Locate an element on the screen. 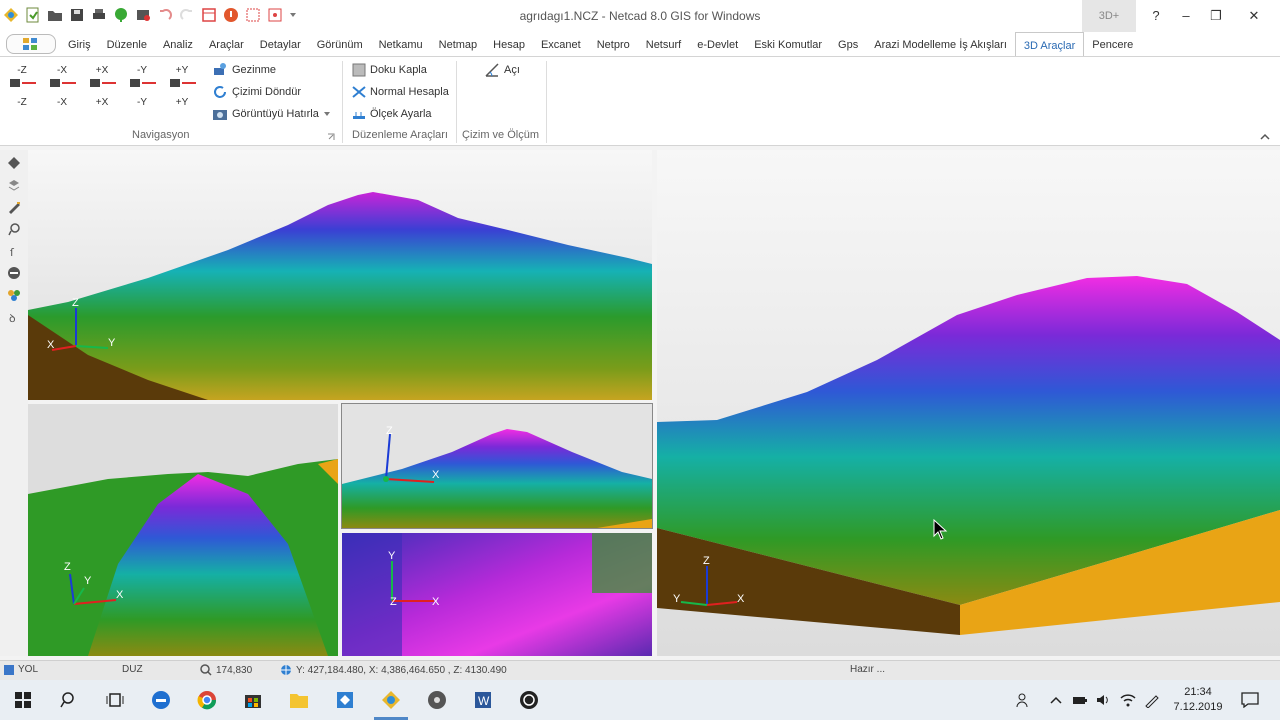 This screenshot has width=1280, height=720. symbol-icon: ꝺ is located at coordinates (14, 317).